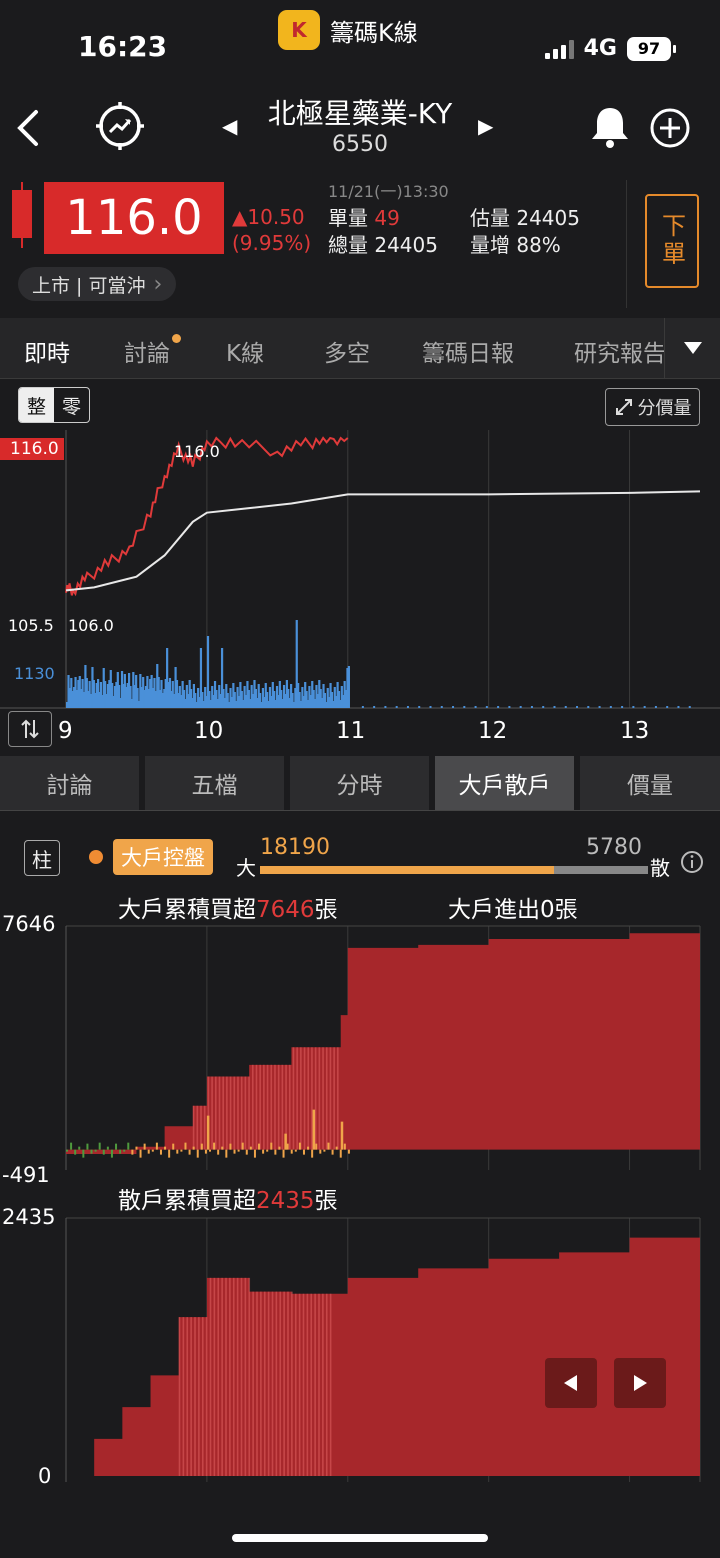  I want to click on major-control-tag: 大戶控盤, so click(163, 857).